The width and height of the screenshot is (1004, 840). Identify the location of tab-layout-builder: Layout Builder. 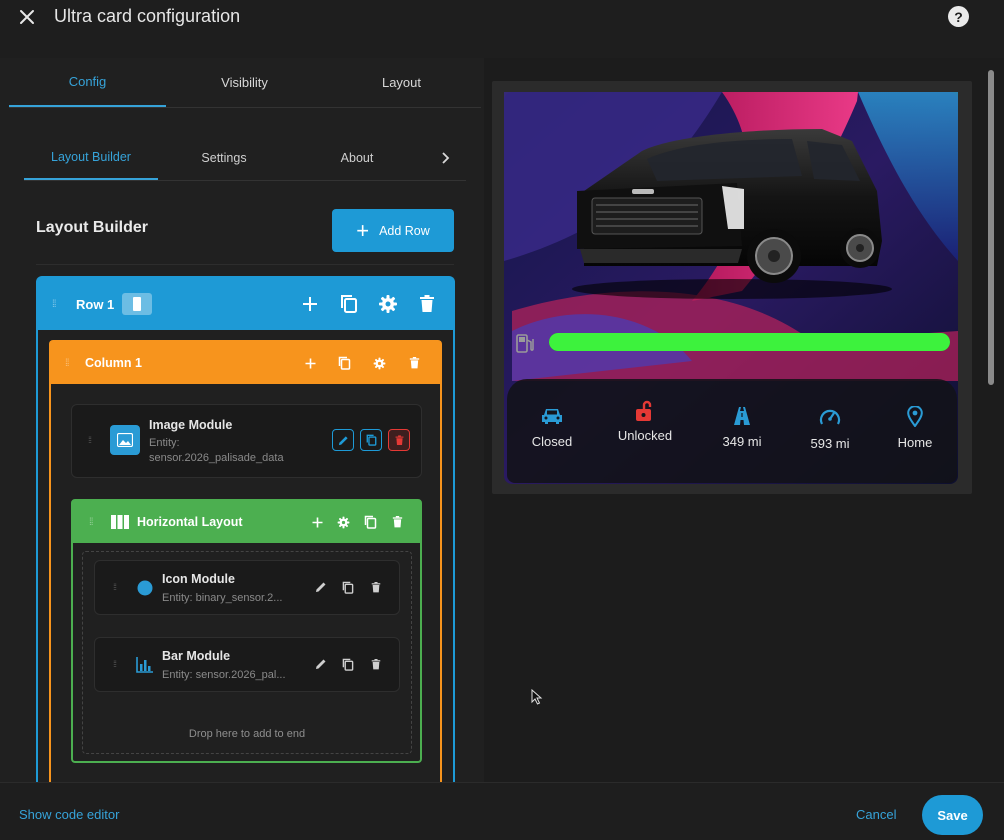
(91, 158).